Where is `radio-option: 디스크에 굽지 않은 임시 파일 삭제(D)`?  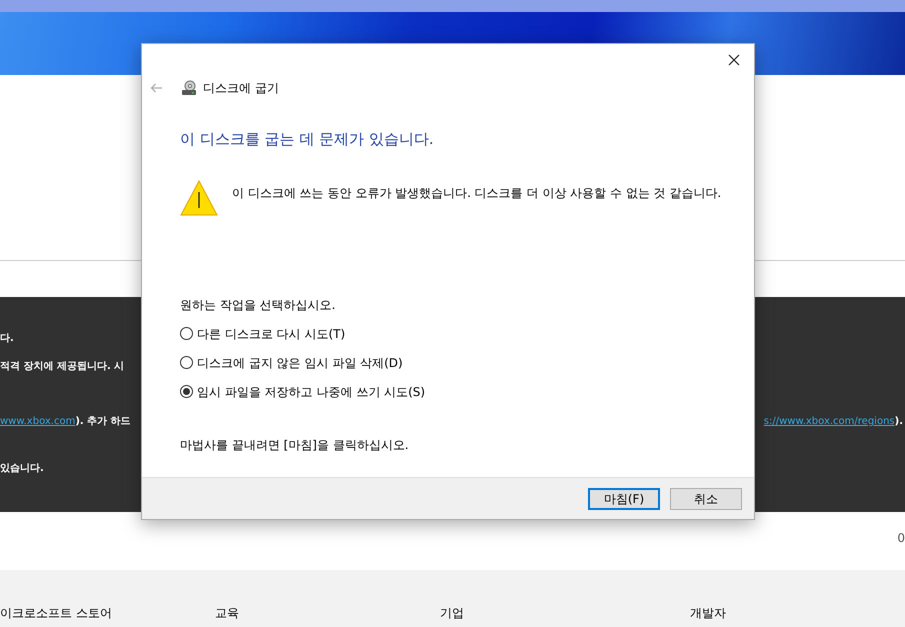 radio-option: 디스크에 굽지 않은 임시 파일 삭제(D) is located at coordinates (467, 363).